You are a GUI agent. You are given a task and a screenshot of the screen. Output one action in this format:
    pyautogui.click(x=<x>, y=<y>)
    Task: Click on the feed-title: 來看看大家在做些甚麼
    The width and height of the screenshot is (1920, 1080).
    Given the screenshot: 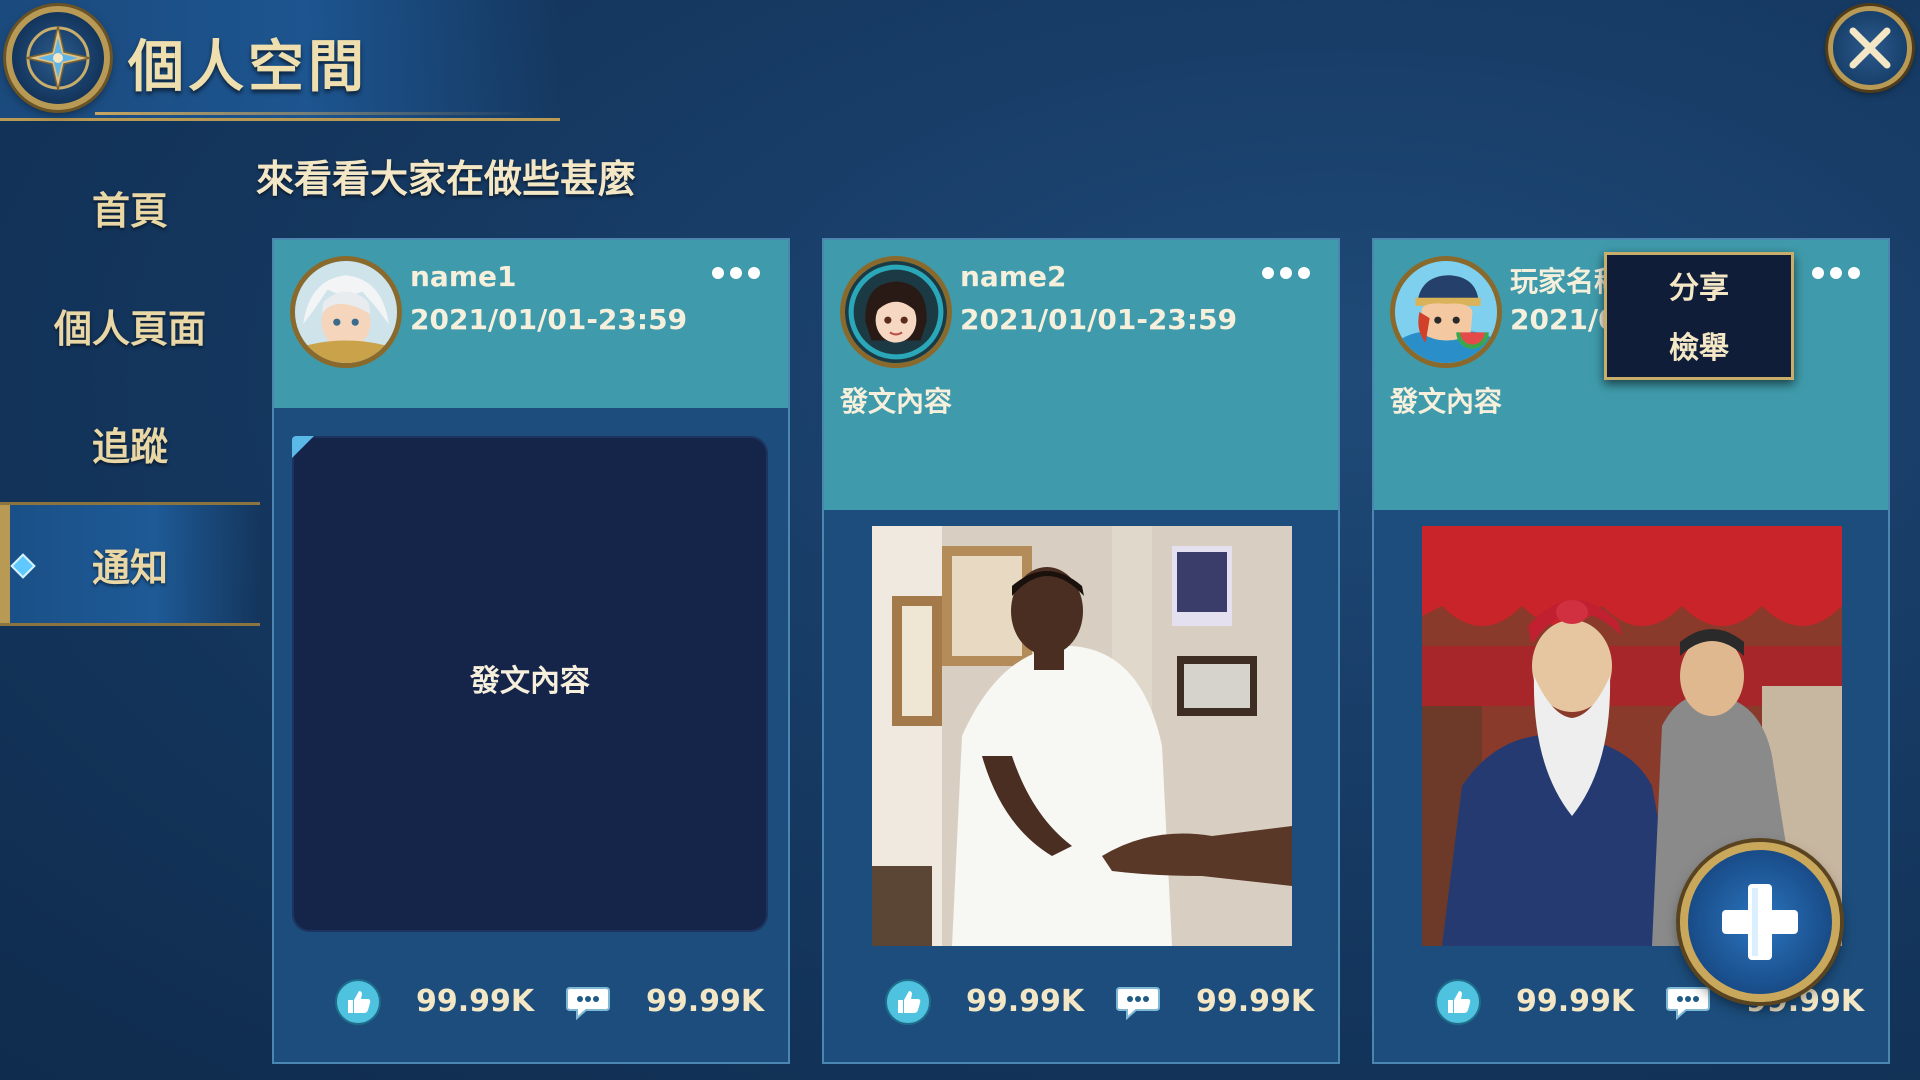 What is the action you would take?
    pyautogui.click(x=446, y=179)
    